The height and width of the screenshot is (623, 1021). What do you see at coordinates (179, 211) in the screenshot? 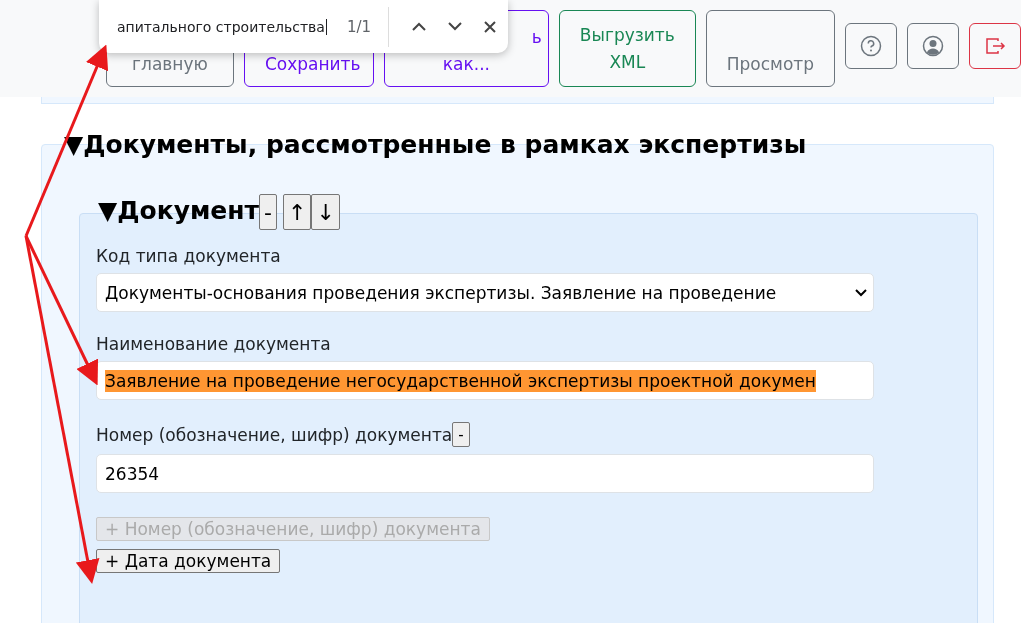
I see `document-title: ▼Документ` at bounding box center [179, 211].